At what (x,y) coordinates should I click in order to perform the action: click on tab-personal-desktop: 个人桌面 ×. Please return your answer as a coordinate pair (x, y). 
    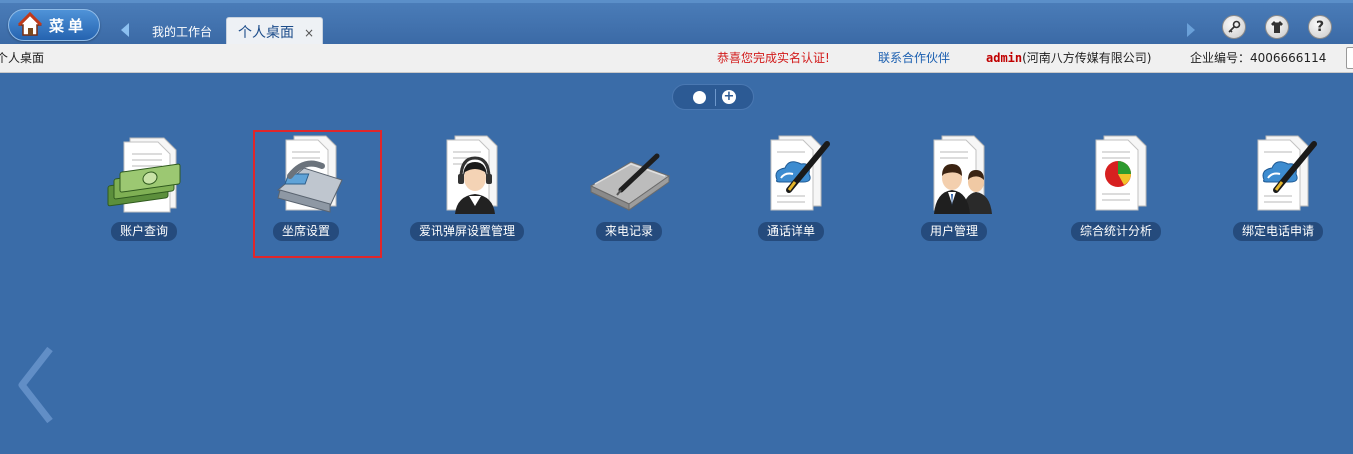
    Looking at the image, I should click on (274, 32).